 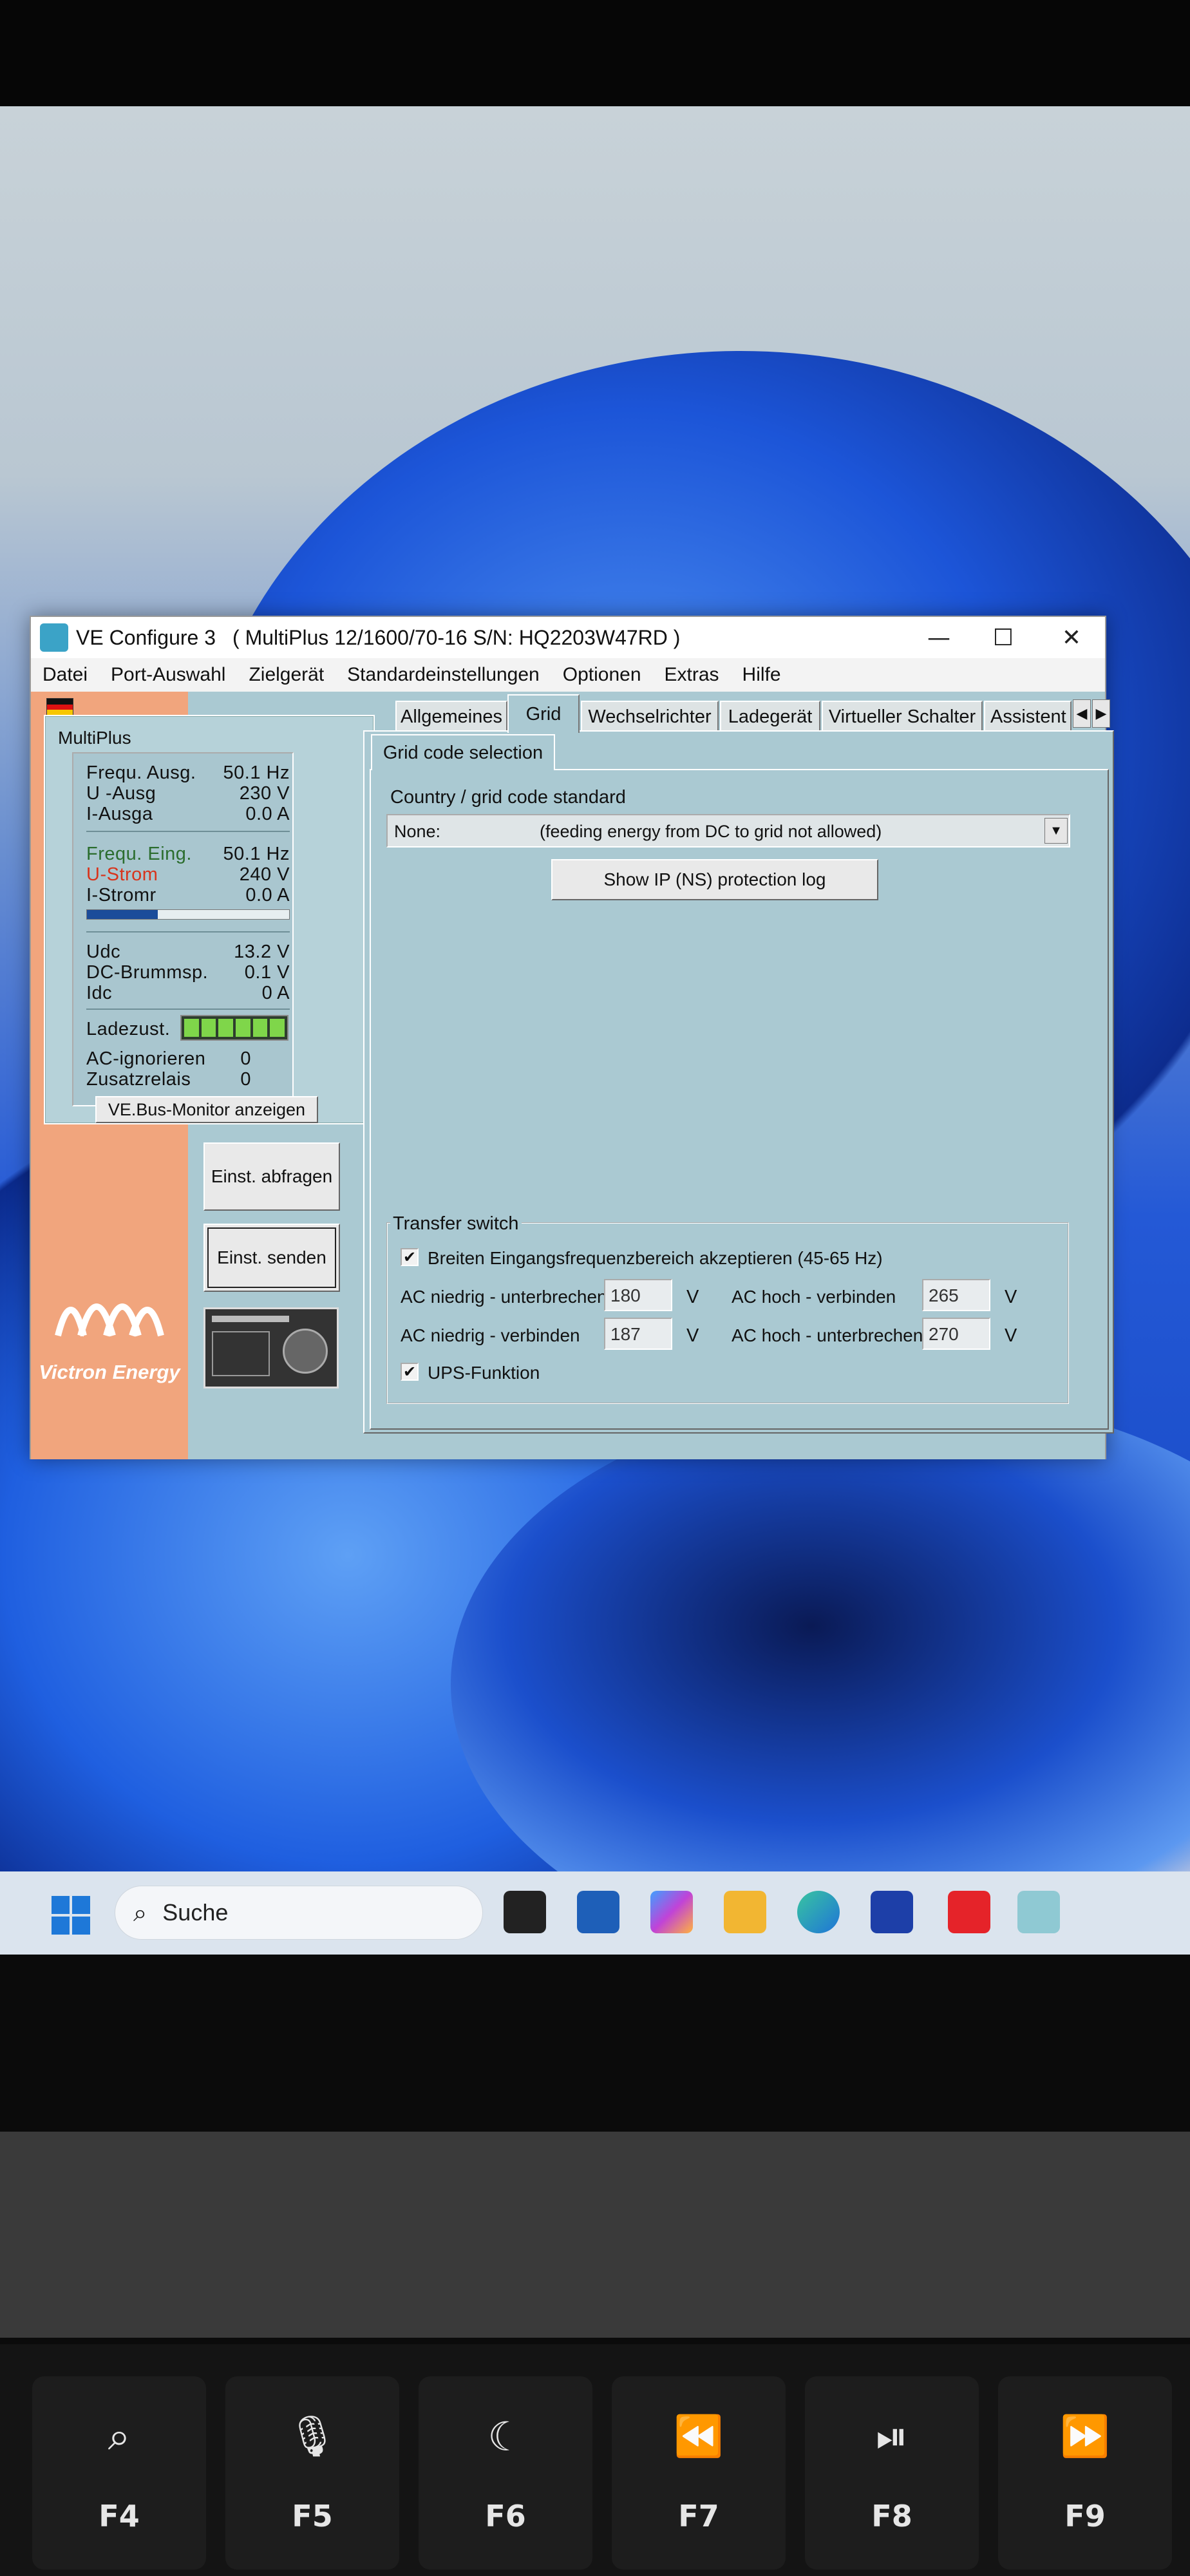 What do you see at coordinates (188, 773) in the screenshot?
I see `output-frequency-row: Frequ. Ausg. 50.1 Hz` at bounding box center [188, 773].